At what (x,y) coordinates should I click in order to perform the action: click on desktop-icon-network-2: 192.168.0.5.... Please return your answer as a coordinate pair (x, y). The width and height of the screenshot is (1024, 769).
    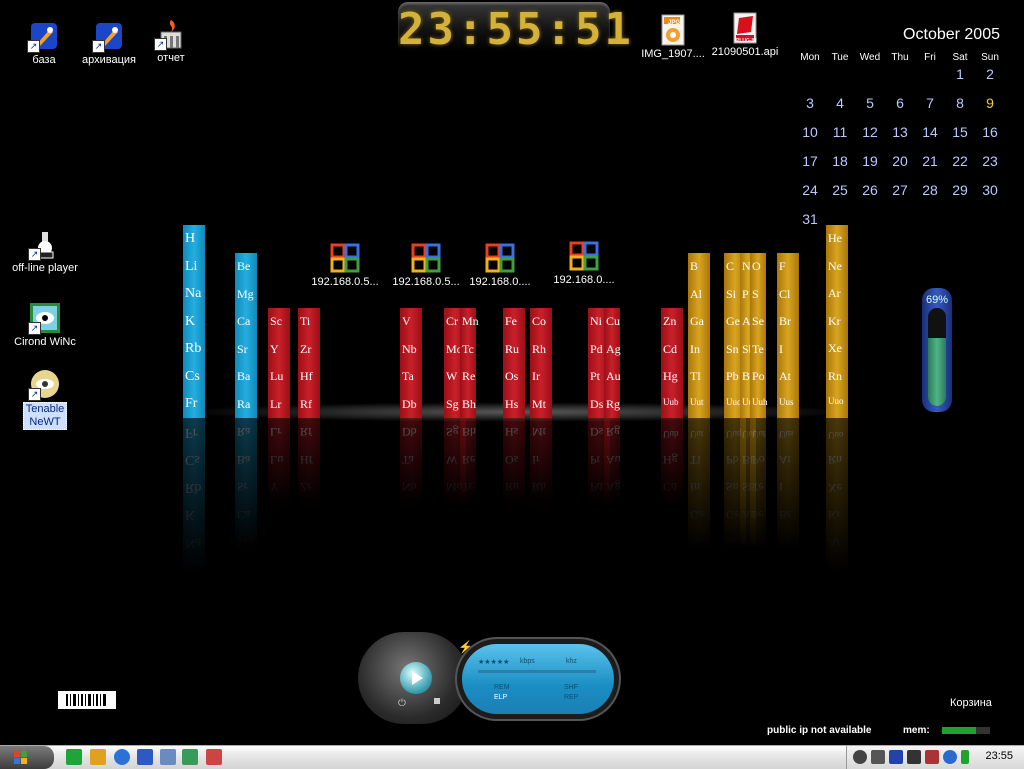
    Looking at the image, I should click on (426, 265).